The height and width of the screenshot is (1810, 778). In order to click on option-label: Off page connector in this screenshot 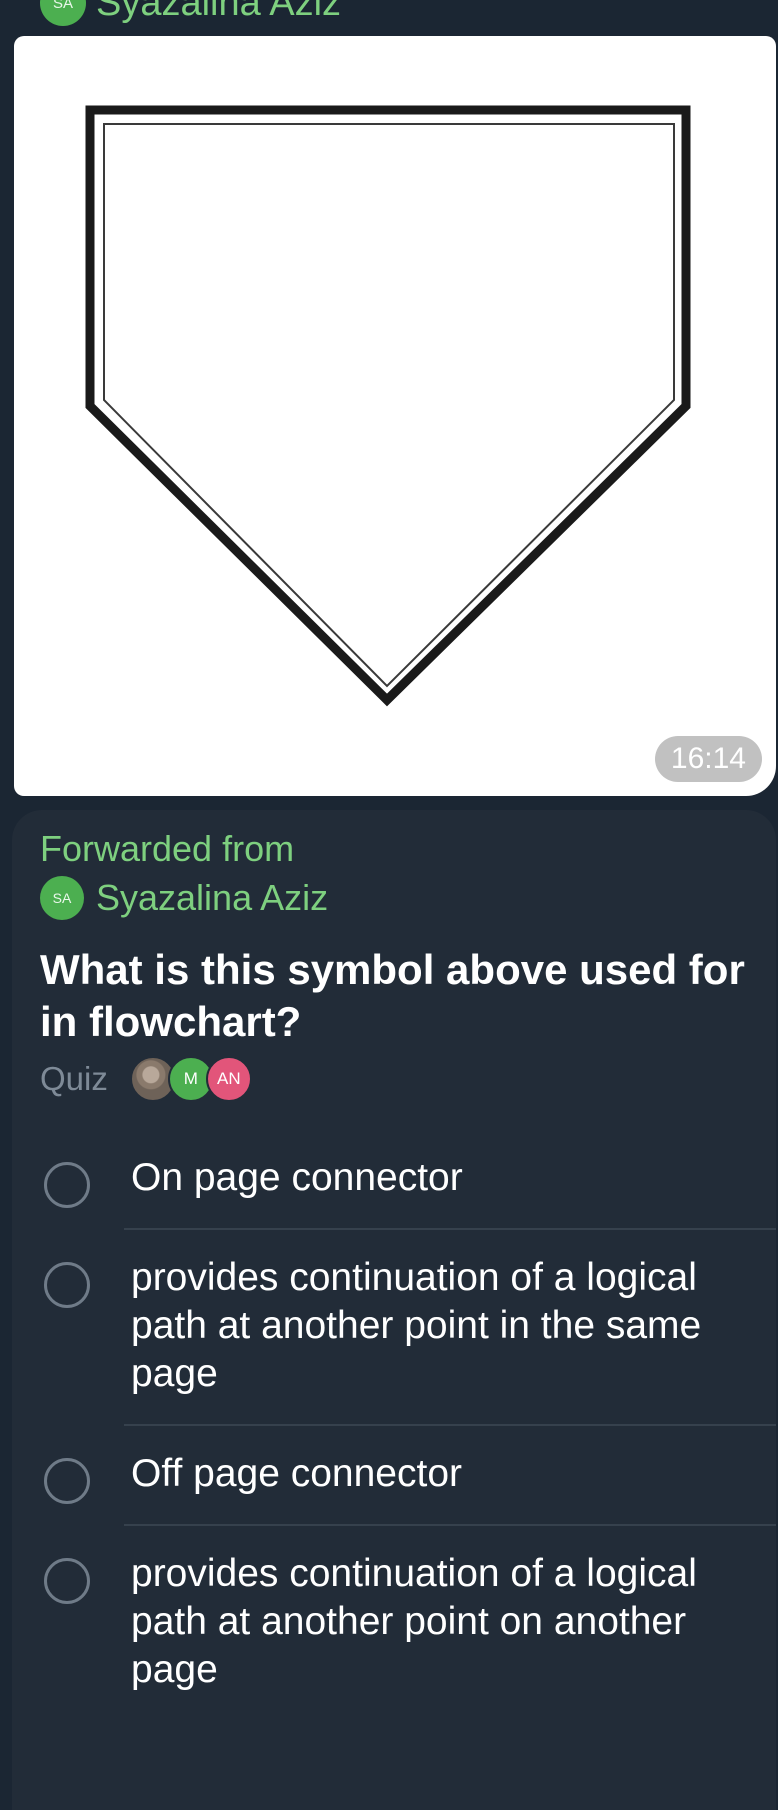, I will do `click(297, 1473)`.